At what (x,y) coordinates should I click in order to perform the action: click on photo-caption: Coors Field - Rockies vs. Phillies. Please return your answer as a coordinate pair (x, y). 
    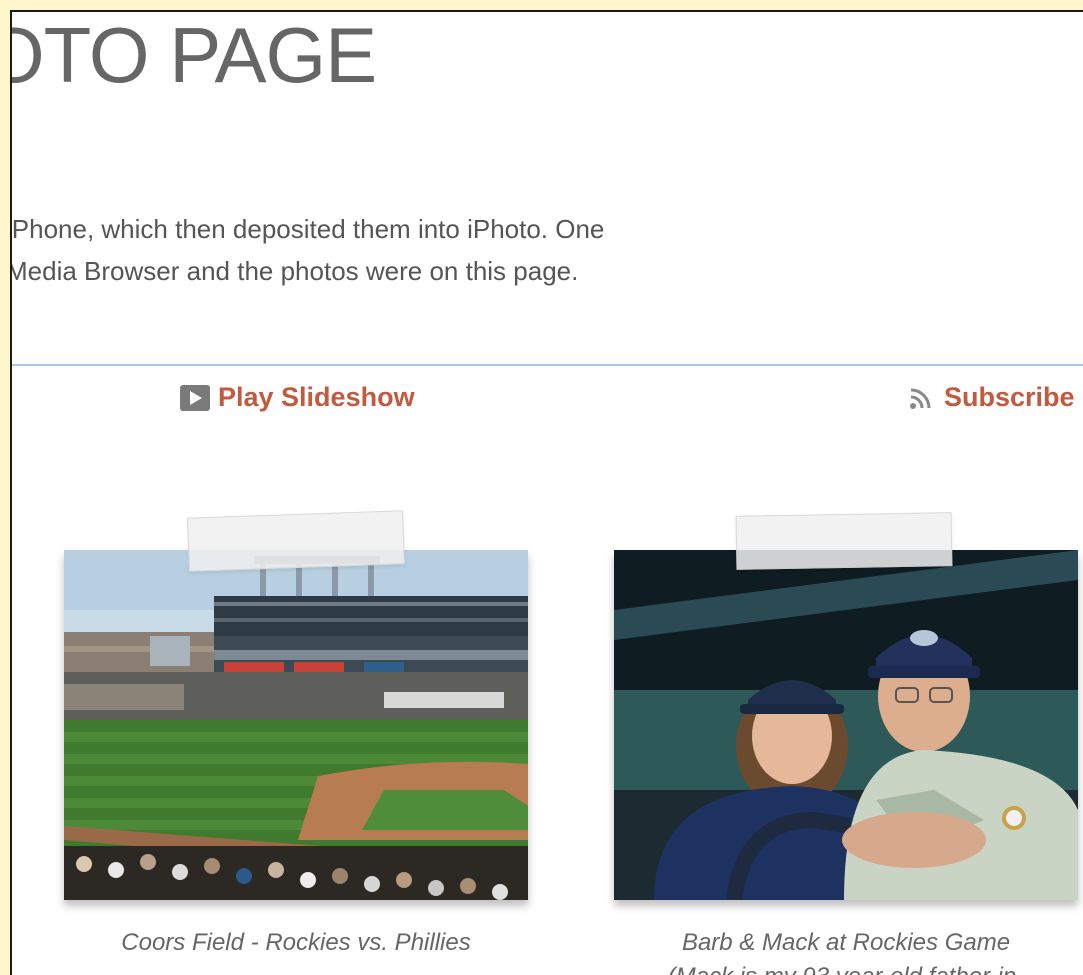
    Looking at the image, I should click on (296, 943).